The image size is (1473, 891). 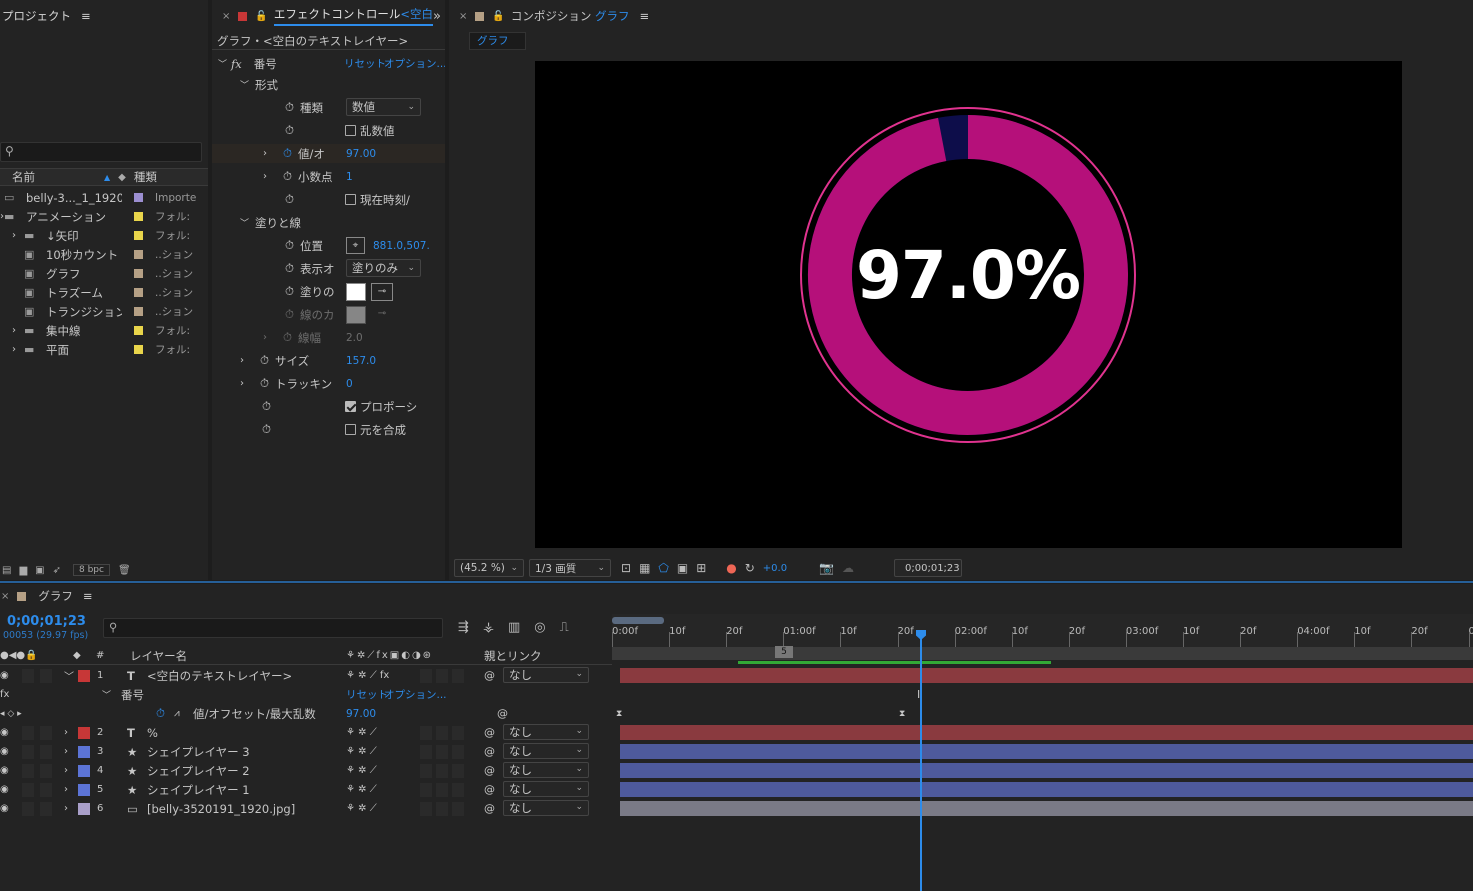 I want to click on project-item: › ▬ 平面 フォル:, so click(x=104, y=349).